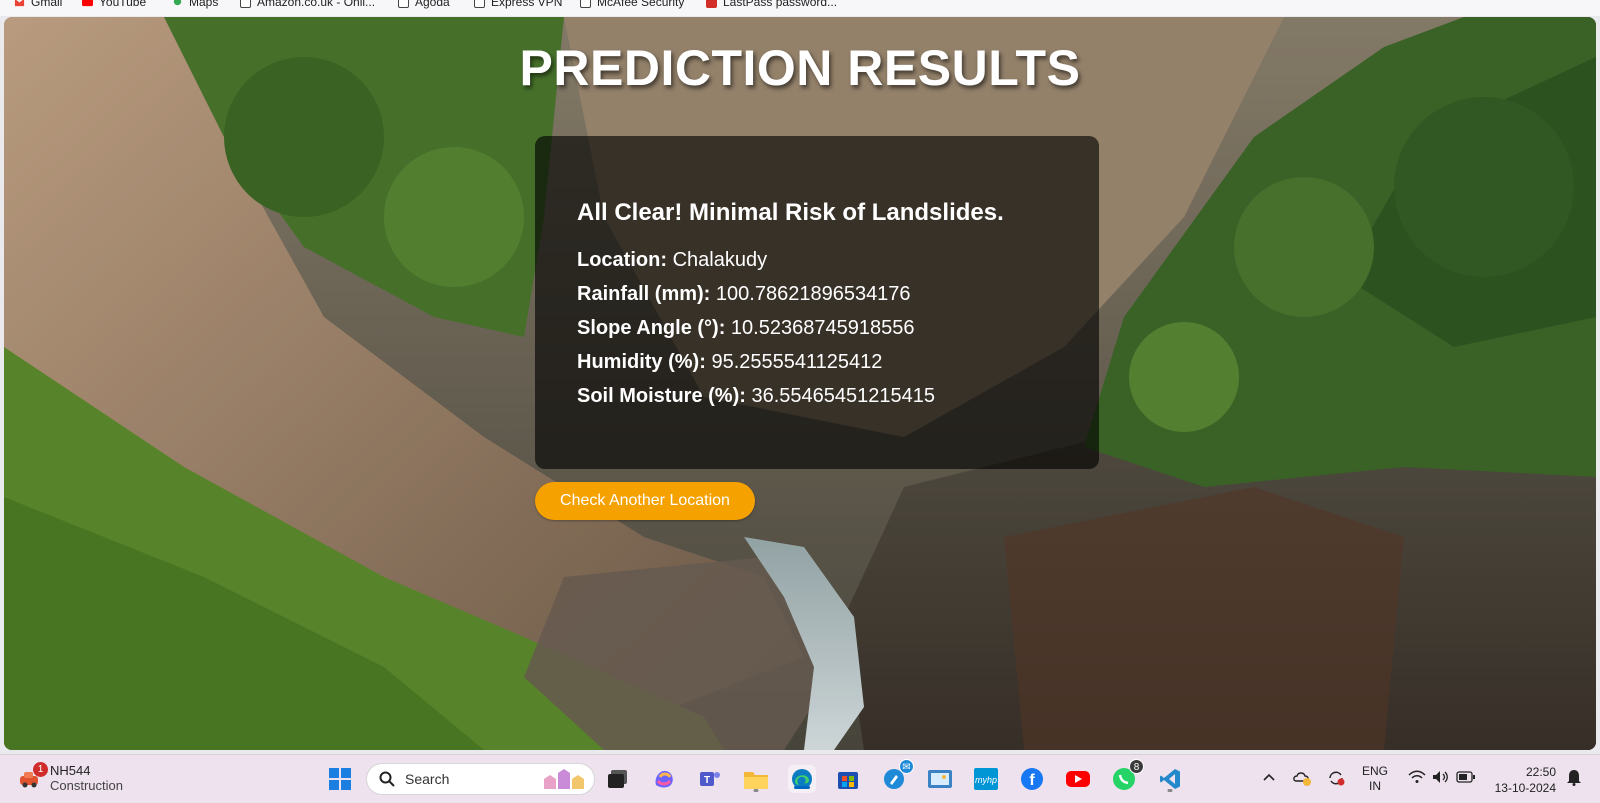  What do you see at coordinates (906, 766) in the screenshot?
I see `mail-badge-icon: ✉` at bounding box center [906, 766].